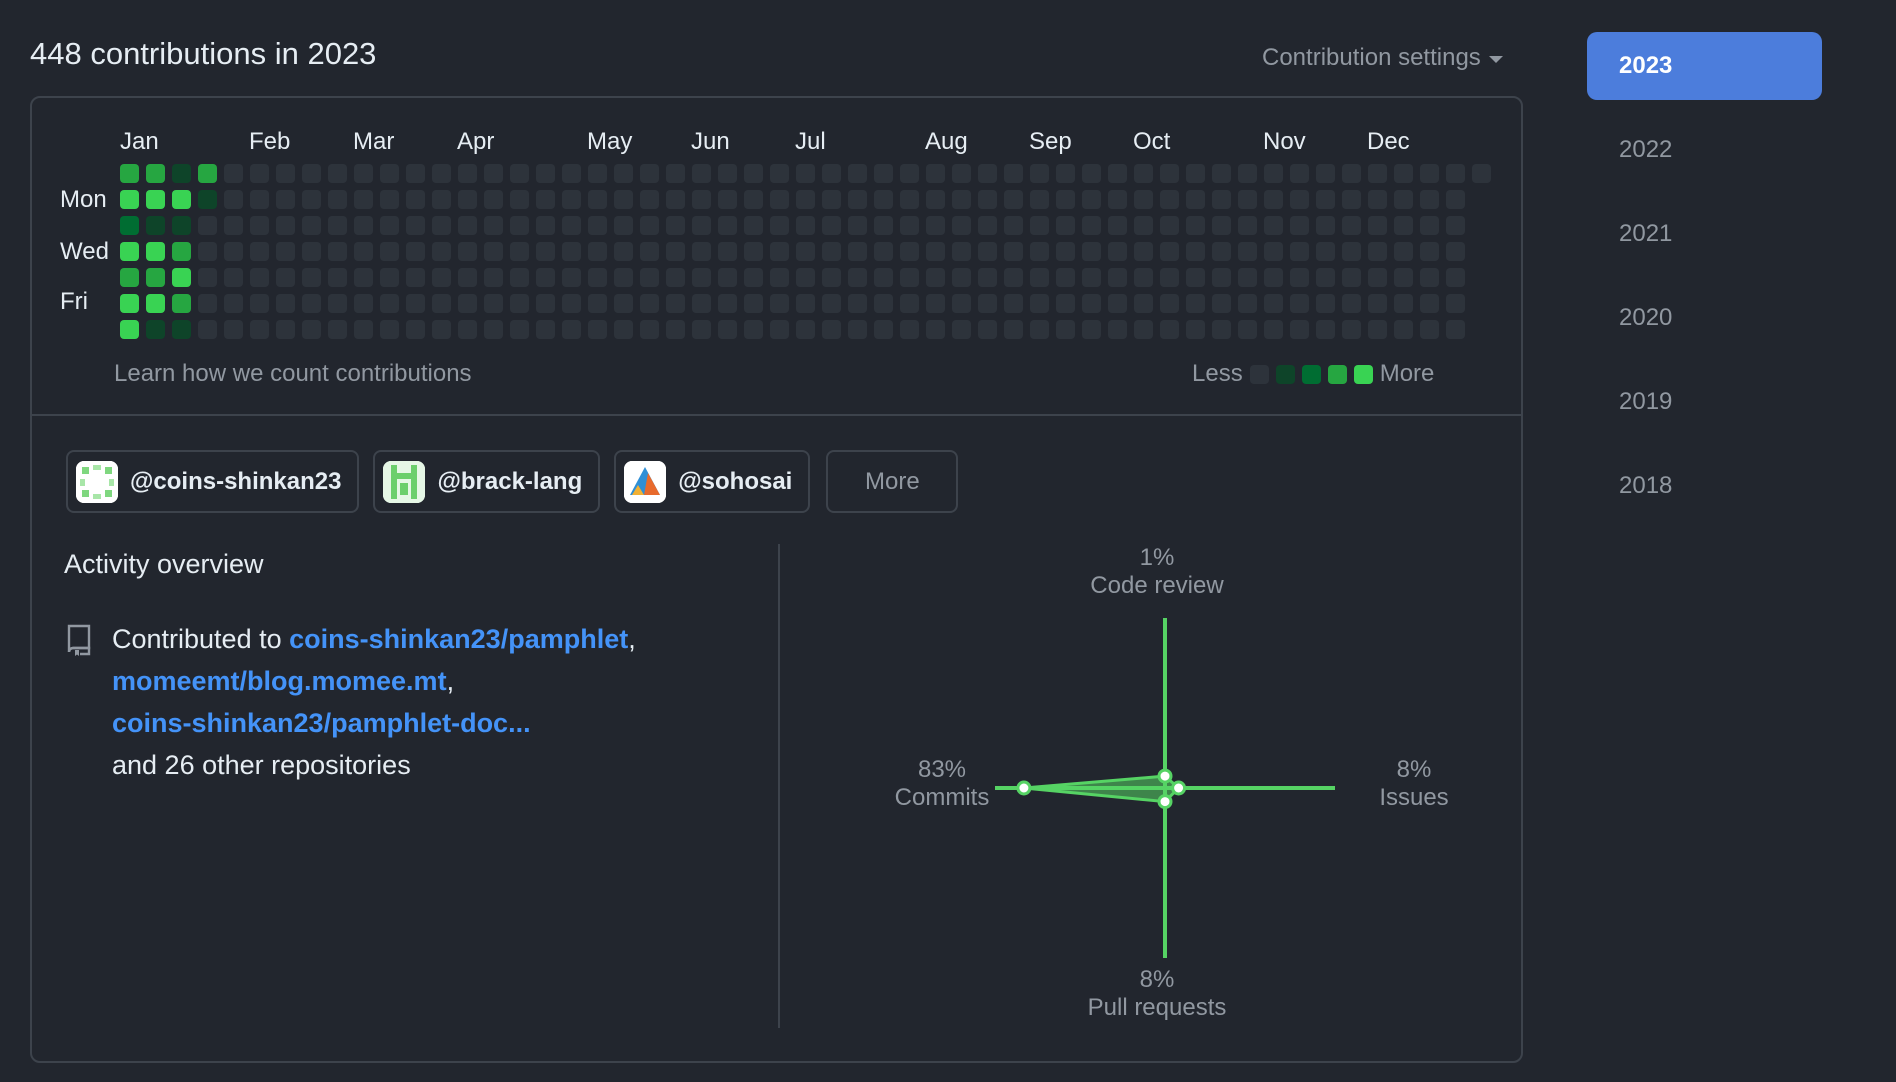 The image size is (1896, 1082). I want to click on org-filter-coins-shinkan23: @coins-shinkan23, so click(213, 481).